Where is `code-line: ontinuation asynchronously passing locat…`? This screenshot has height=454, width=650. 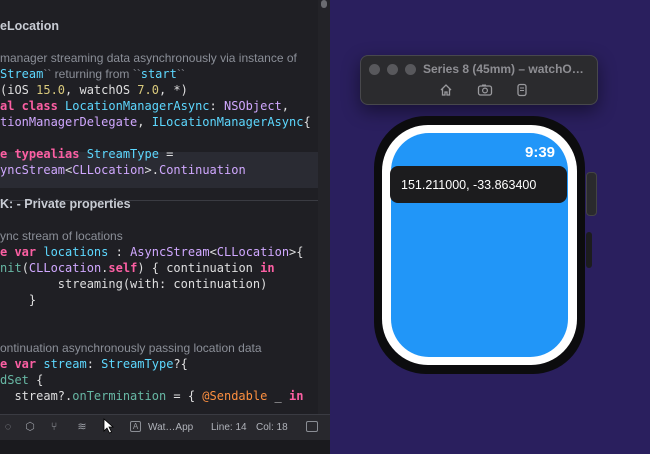 code-line: ontinuation asynchronously passing locat… is located at coordinates (131, 348).